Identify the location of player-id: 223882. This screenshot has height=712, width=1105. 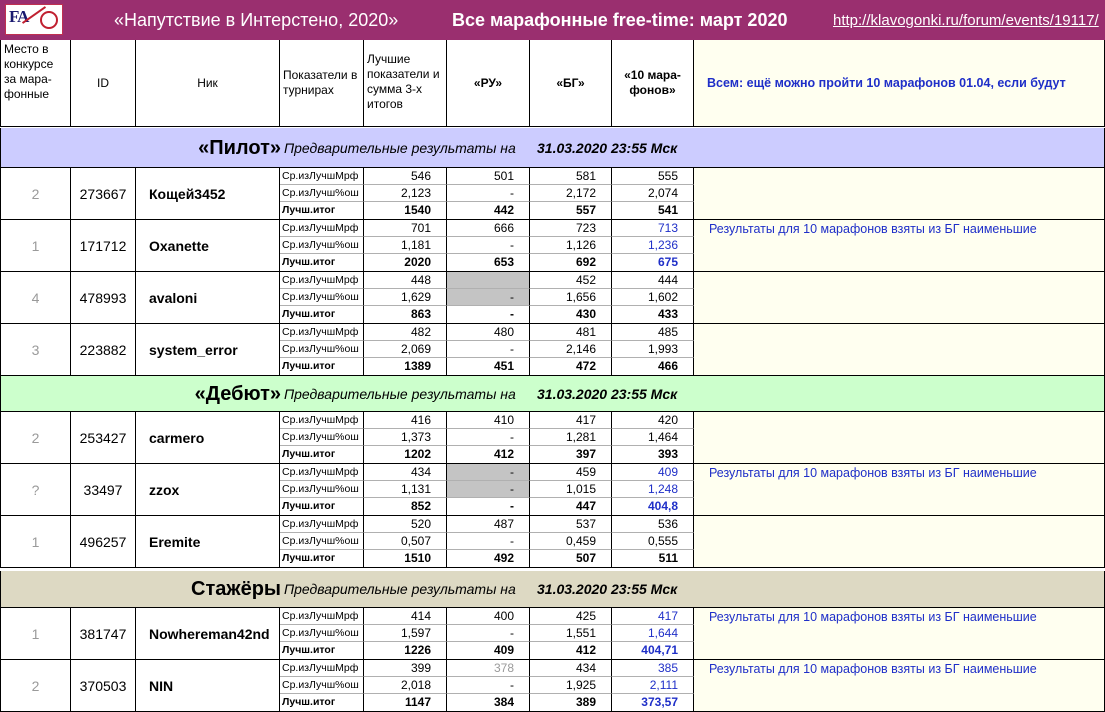
(103, 350).